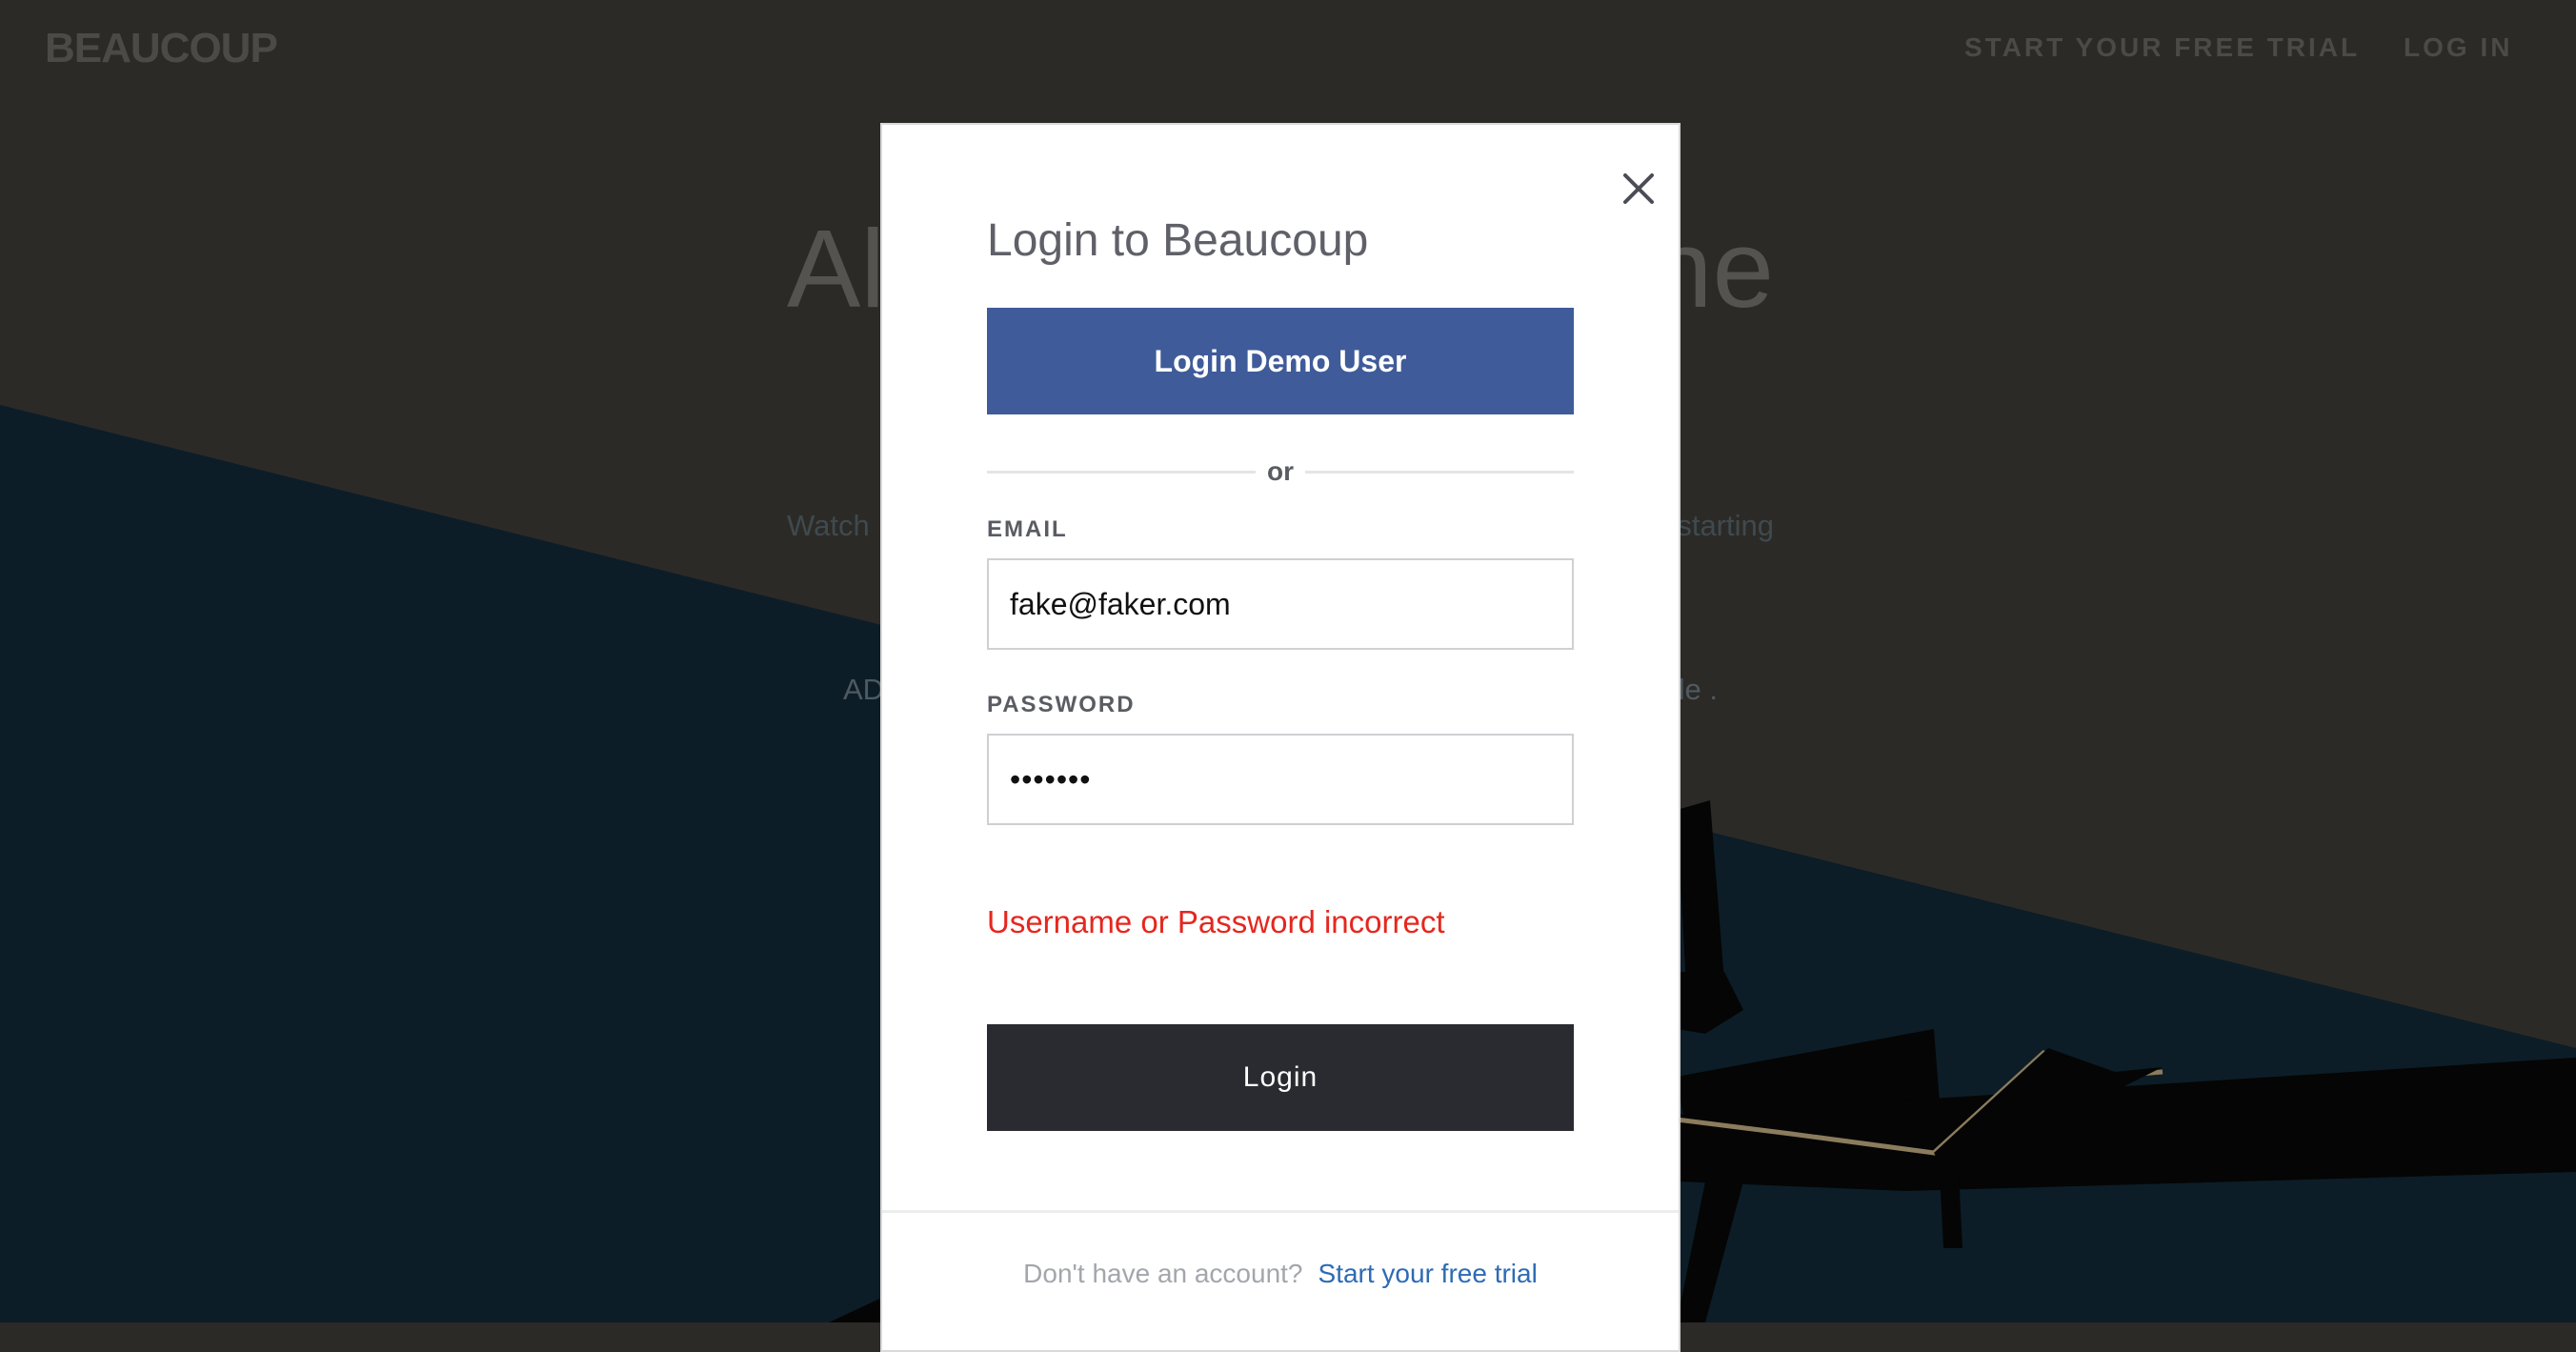  Describe the element at coordinates (1288, 47) in the screenshot. I see `top-navigation: BEAUCOUP START YOUR FREE TRIAL LOG IN` at that location.